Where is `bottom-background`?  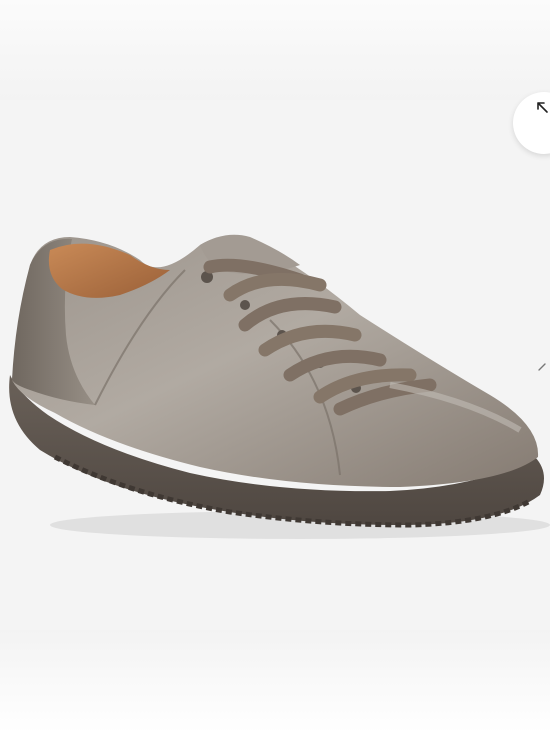
bottom-background is located at coordinates (275, 681).